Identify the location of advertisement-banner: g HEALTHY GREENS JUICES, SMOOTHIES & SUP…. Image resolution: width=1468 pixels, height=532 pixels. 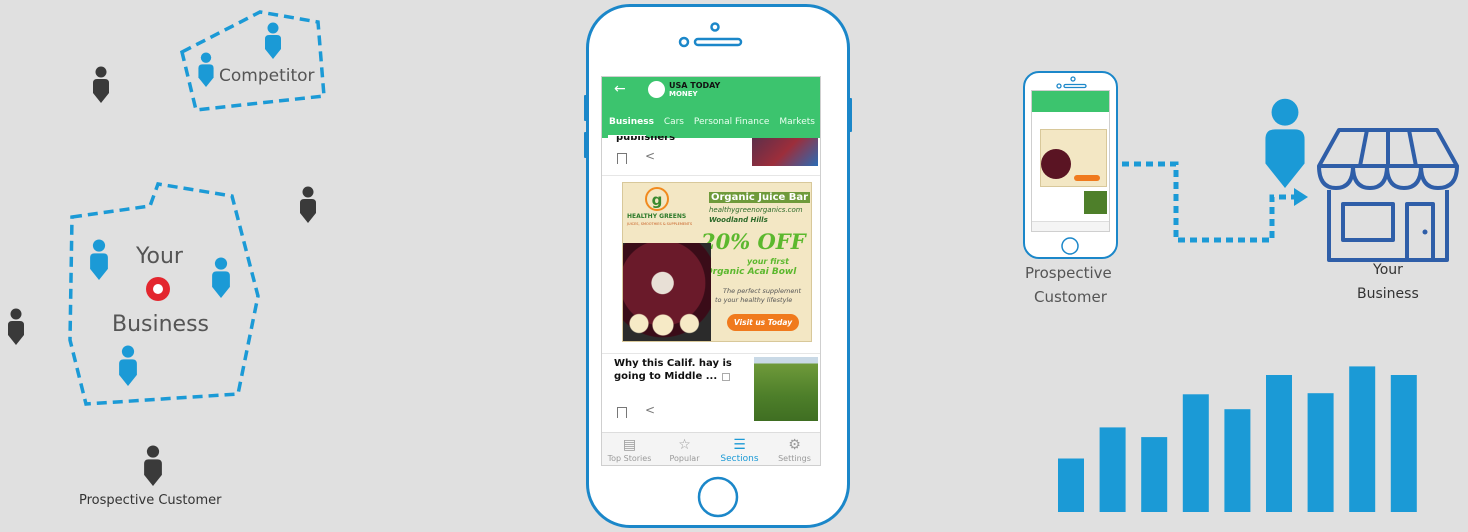
(717, 262).